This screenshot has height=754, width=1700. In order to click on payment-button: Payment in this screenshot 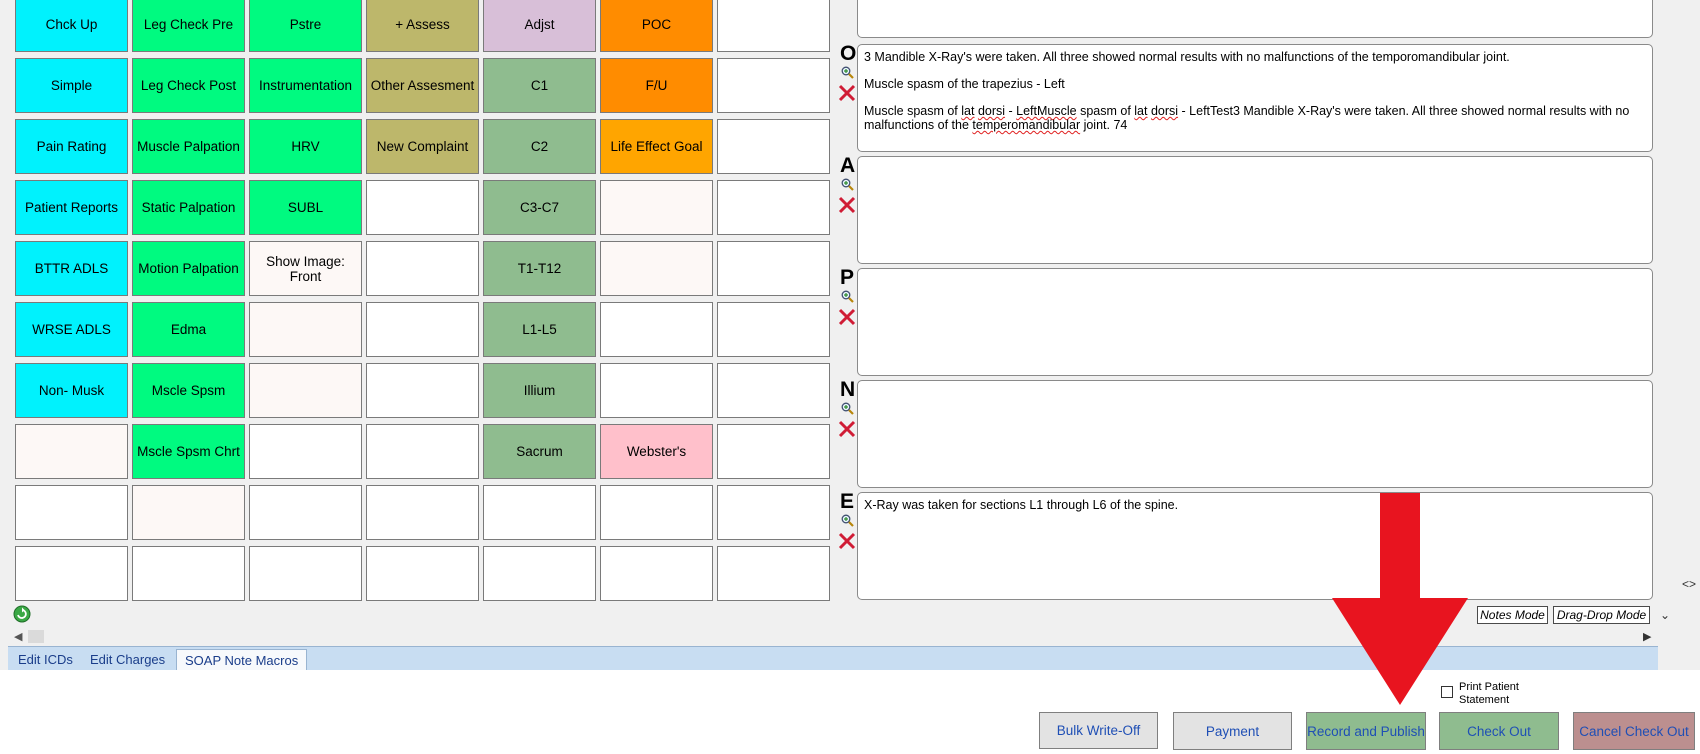, I will do `click(1232, 731)`.